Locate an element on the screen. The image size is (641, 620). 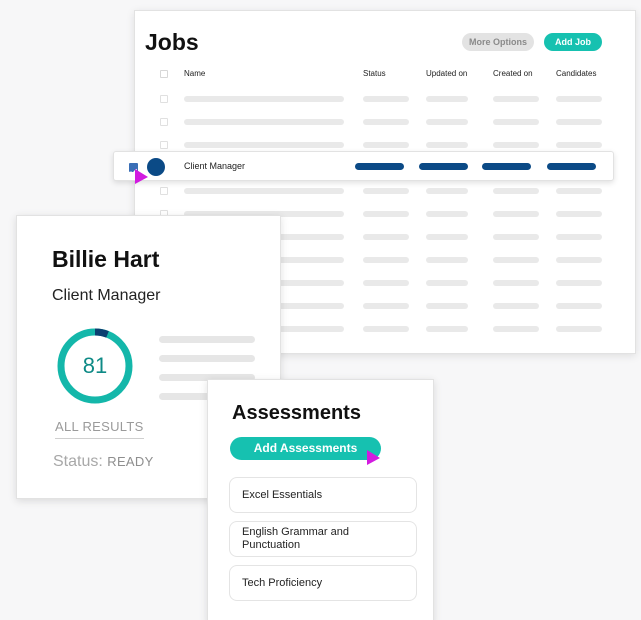
assessment-item-tech: Tech Proficiency is located at coordinates (323, 583).